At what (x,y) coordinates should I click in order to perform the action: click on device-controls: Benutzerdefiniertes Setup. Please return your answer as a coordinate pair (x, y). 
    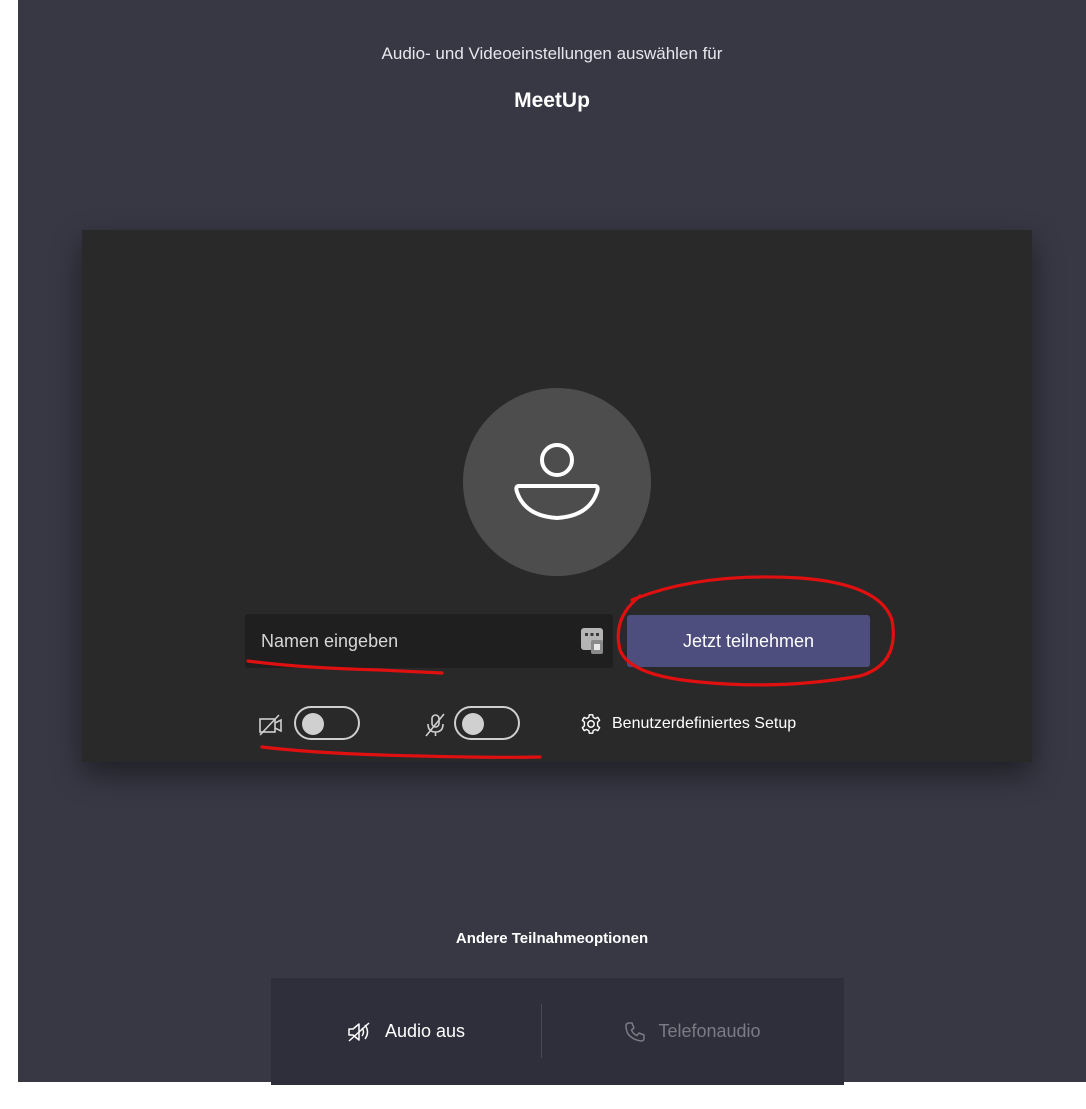
    Looking at the image, I should click on (588, 724).